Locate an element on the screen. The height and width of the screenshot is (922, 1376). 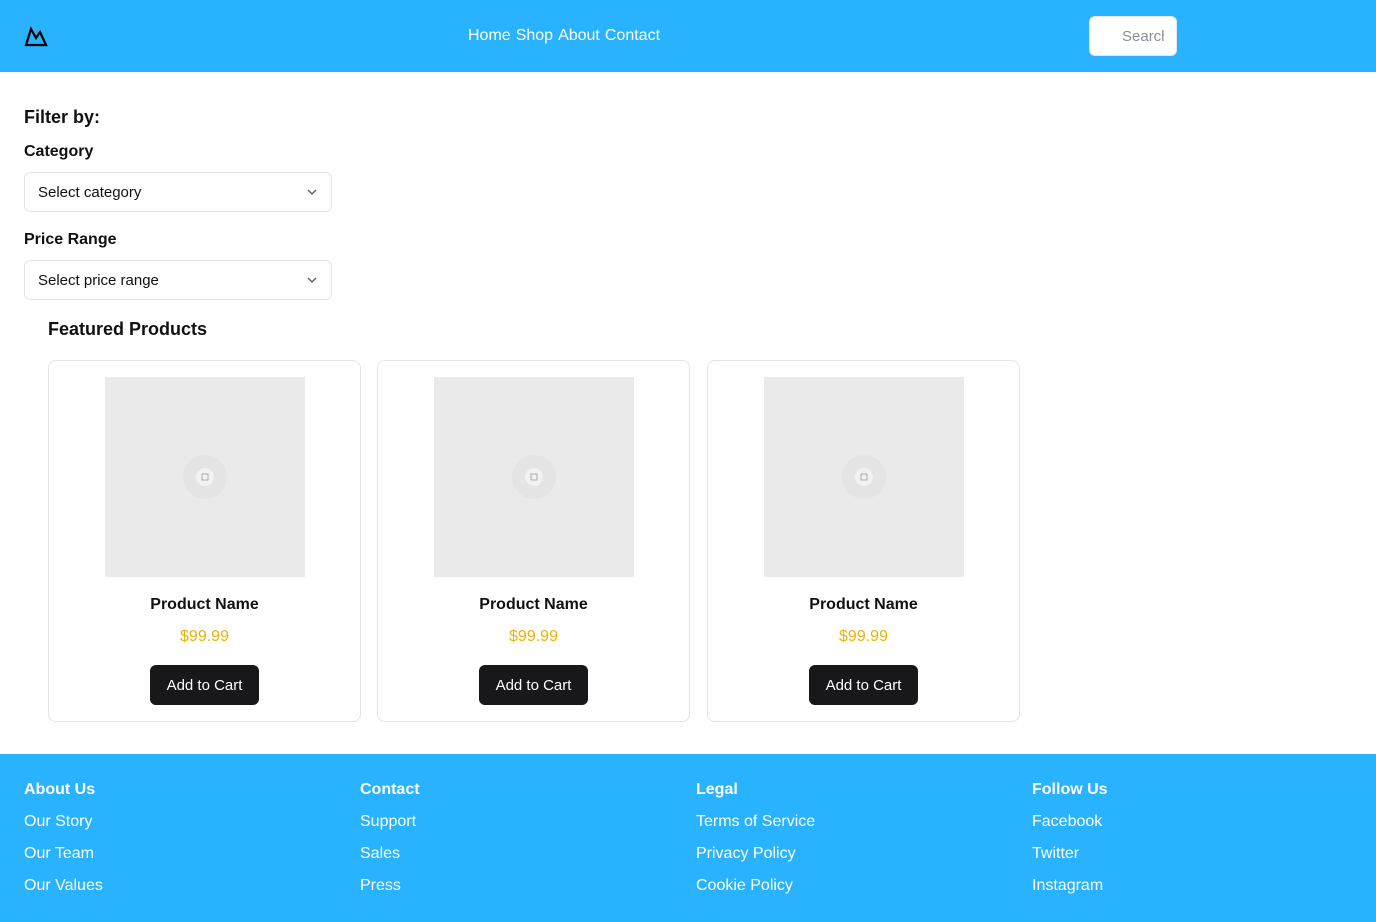
filter-heading: Filter by: is located at coordinates (62, 117).